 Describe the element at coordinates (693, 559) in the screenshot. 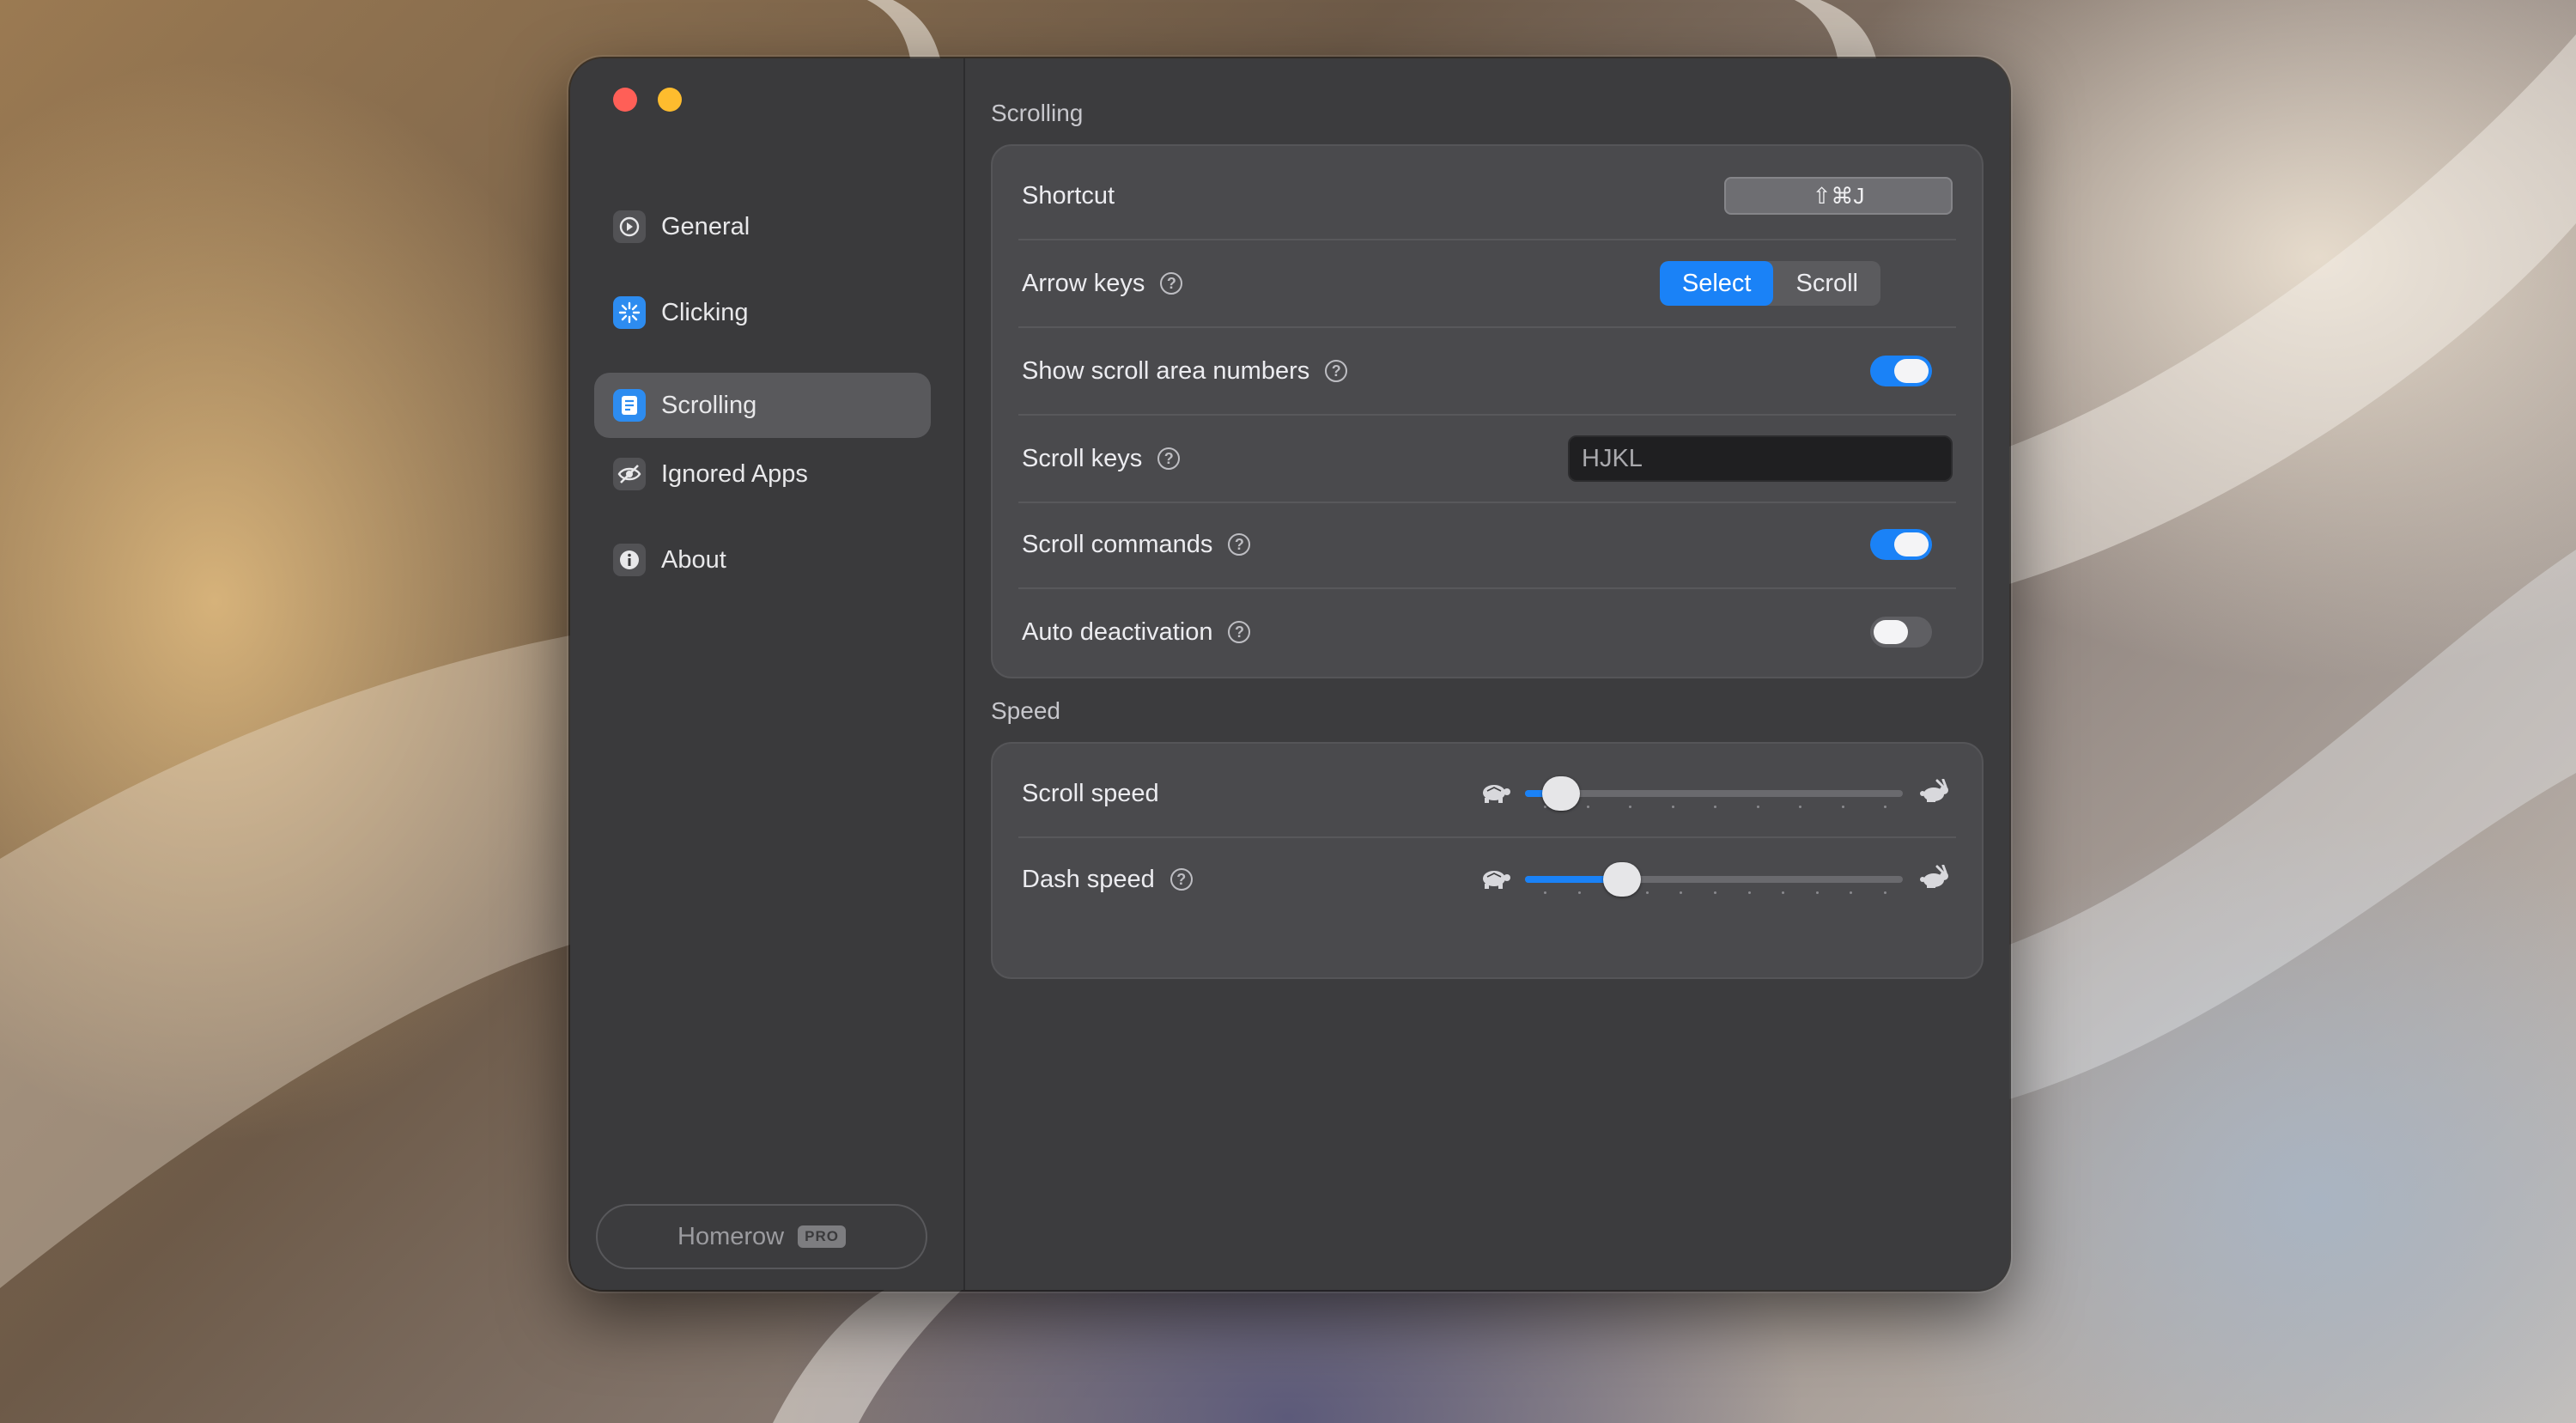

I see `sidebar-item-label: About` at that location.